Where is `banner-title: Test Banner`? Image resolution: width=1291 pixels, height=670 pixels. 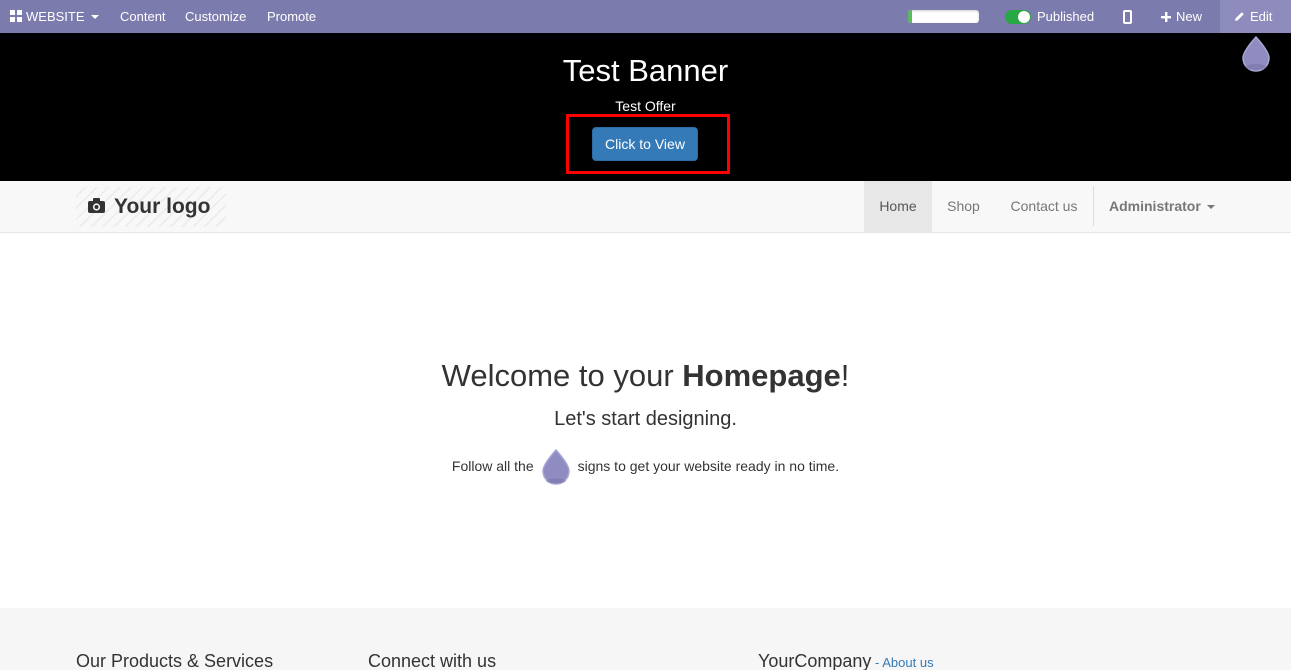
banner-title: Test Banner is located at coordinates (645, 70).